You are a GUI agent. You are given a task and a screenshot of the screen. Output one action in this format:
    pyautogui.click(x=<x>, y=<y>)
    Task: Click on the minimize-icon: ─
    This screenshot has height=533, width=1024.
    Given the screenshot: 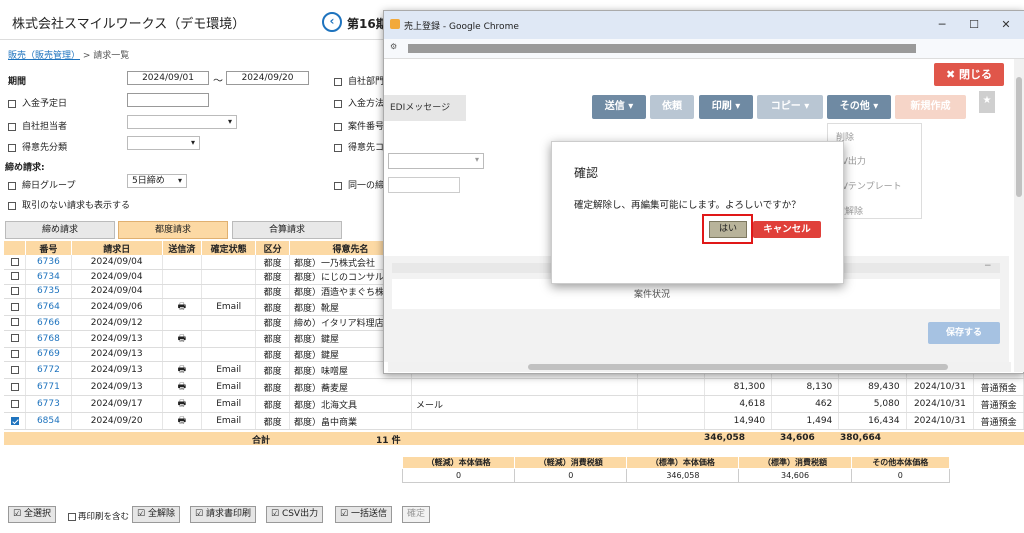 What is the action you would take?
    pyautogui.click(x=942, y=25)
    